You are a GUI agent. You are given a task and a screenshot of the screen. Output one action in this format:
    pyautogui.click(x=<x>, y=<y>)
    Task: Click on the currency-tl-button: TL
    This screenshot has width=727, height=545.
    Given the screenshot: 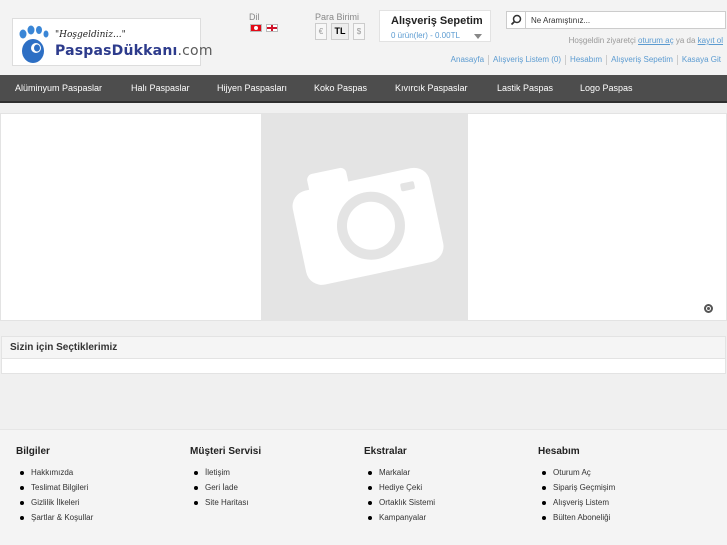 What is the action you would take?
    pyautogui.click(x=340, y=31)
    